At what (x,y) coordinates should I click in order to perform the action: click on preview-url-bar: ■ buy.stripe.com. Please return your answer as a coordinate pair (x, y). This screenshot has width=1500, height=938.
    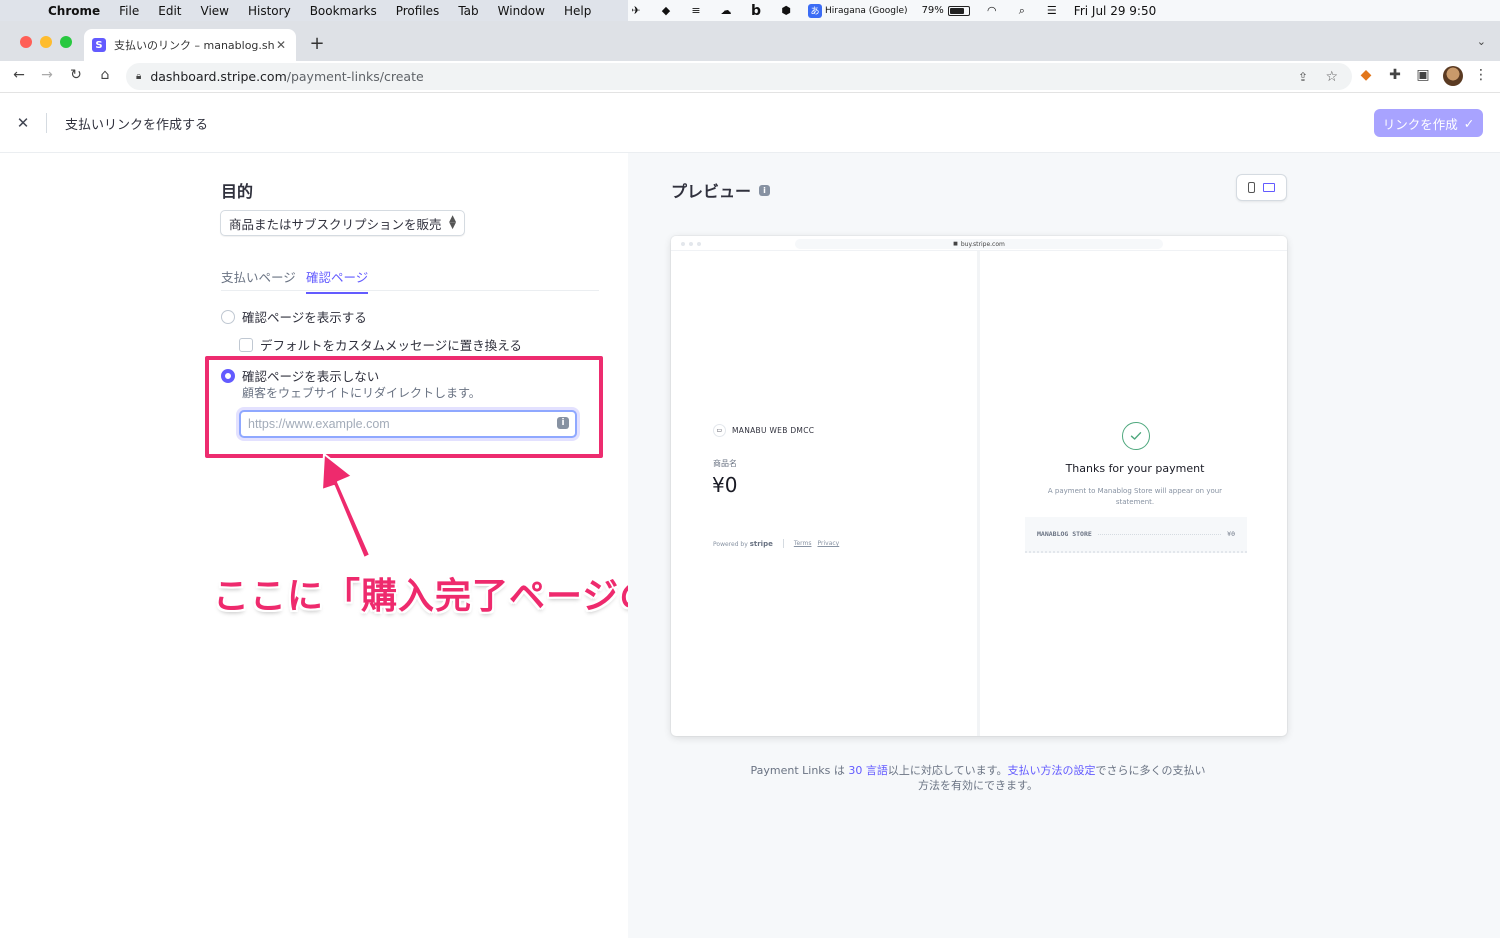
    Looking at the image, I should click on (979, 244).